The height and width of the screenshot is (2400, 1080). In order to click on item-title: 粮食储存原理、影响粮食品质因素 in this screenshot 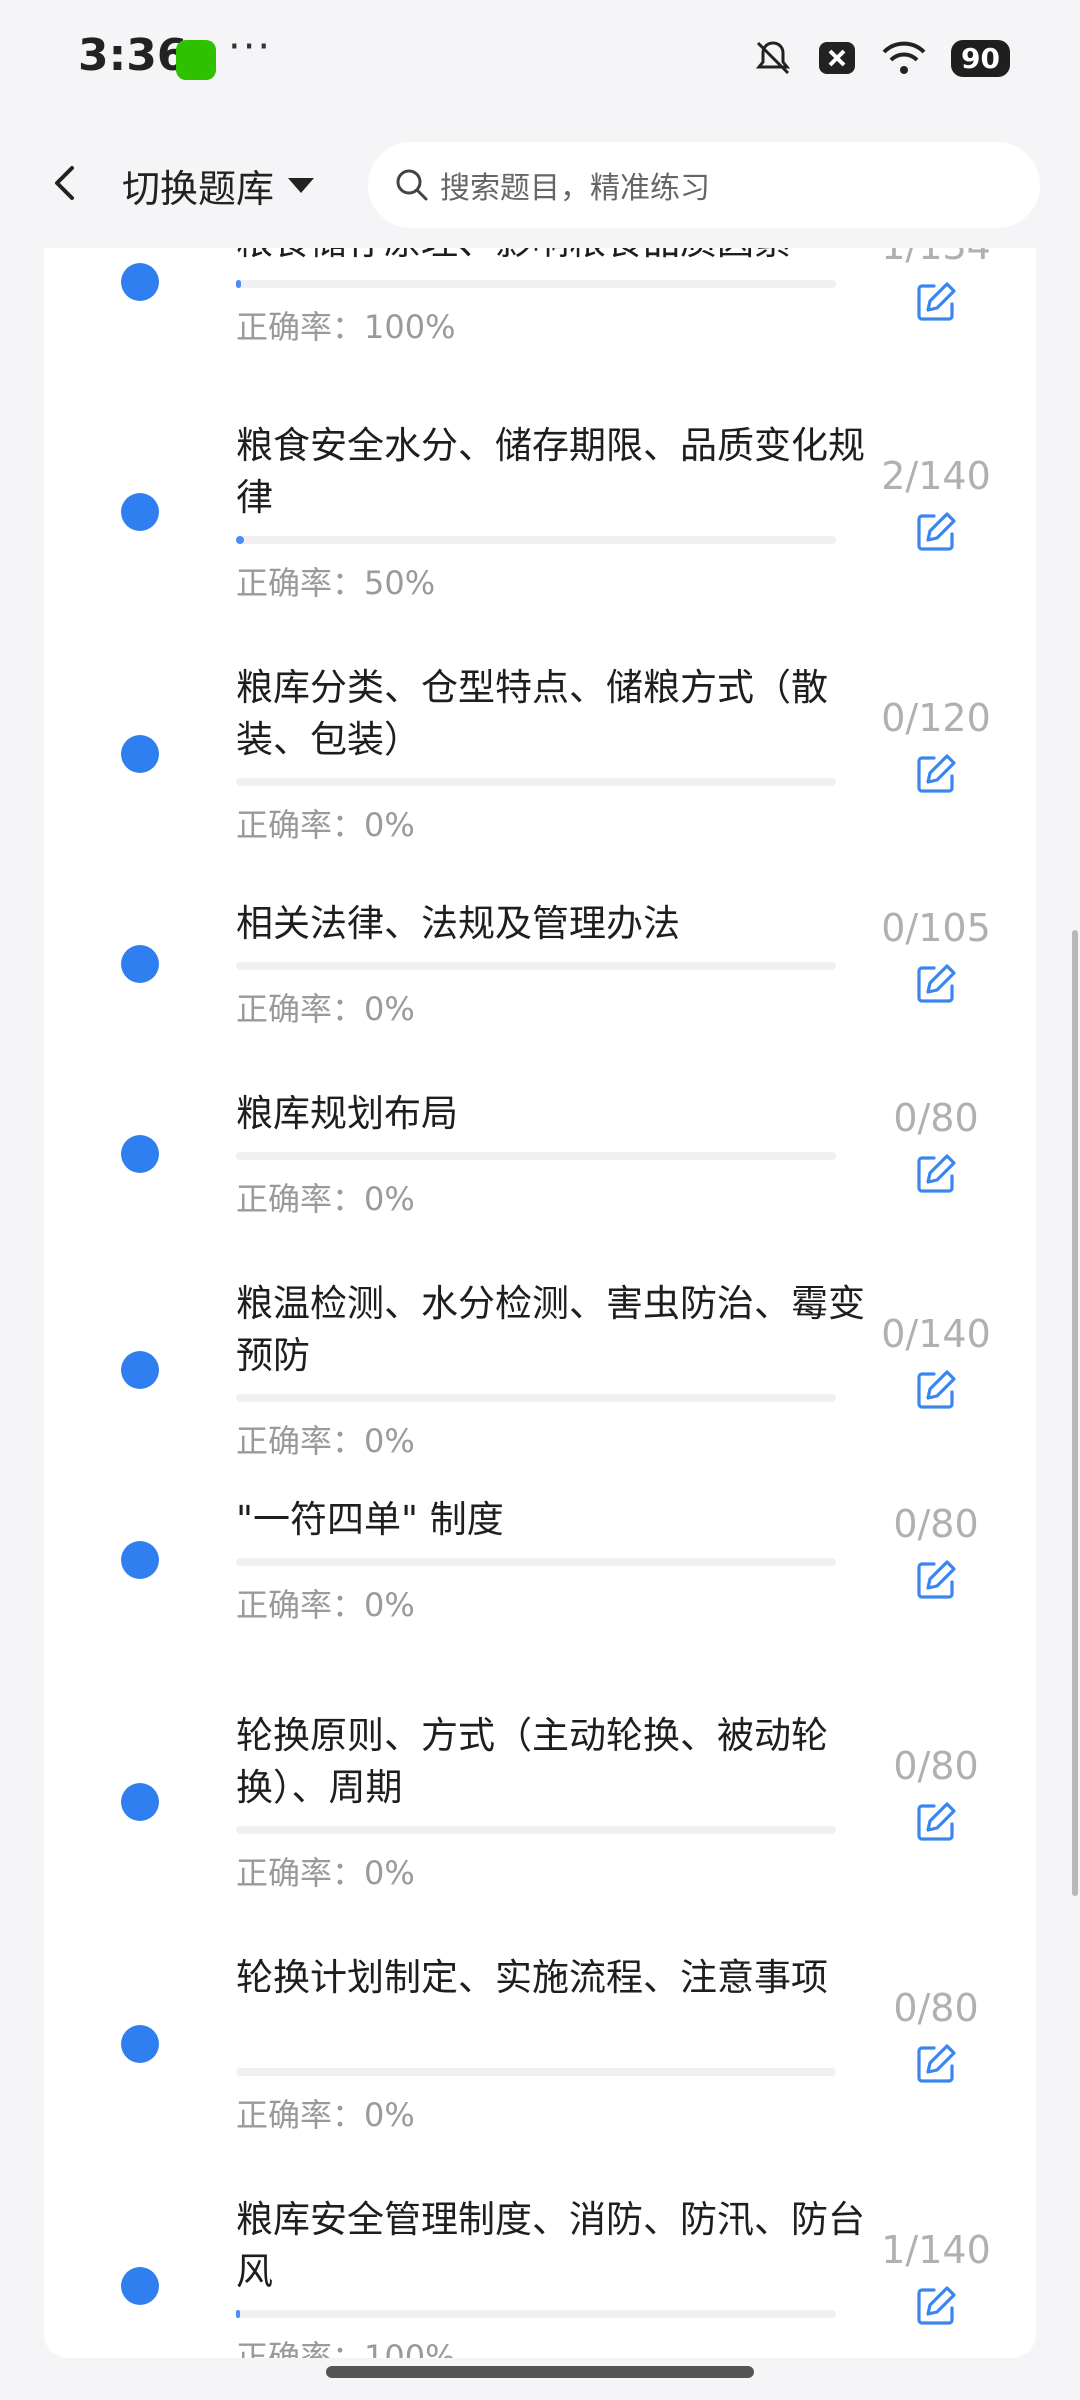, I will do `click(561, 258)`.